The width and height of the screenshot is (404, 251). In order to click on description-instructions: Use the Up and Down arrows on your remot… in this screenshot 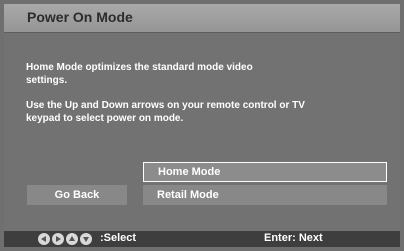, I will do `click(165, 112)`.